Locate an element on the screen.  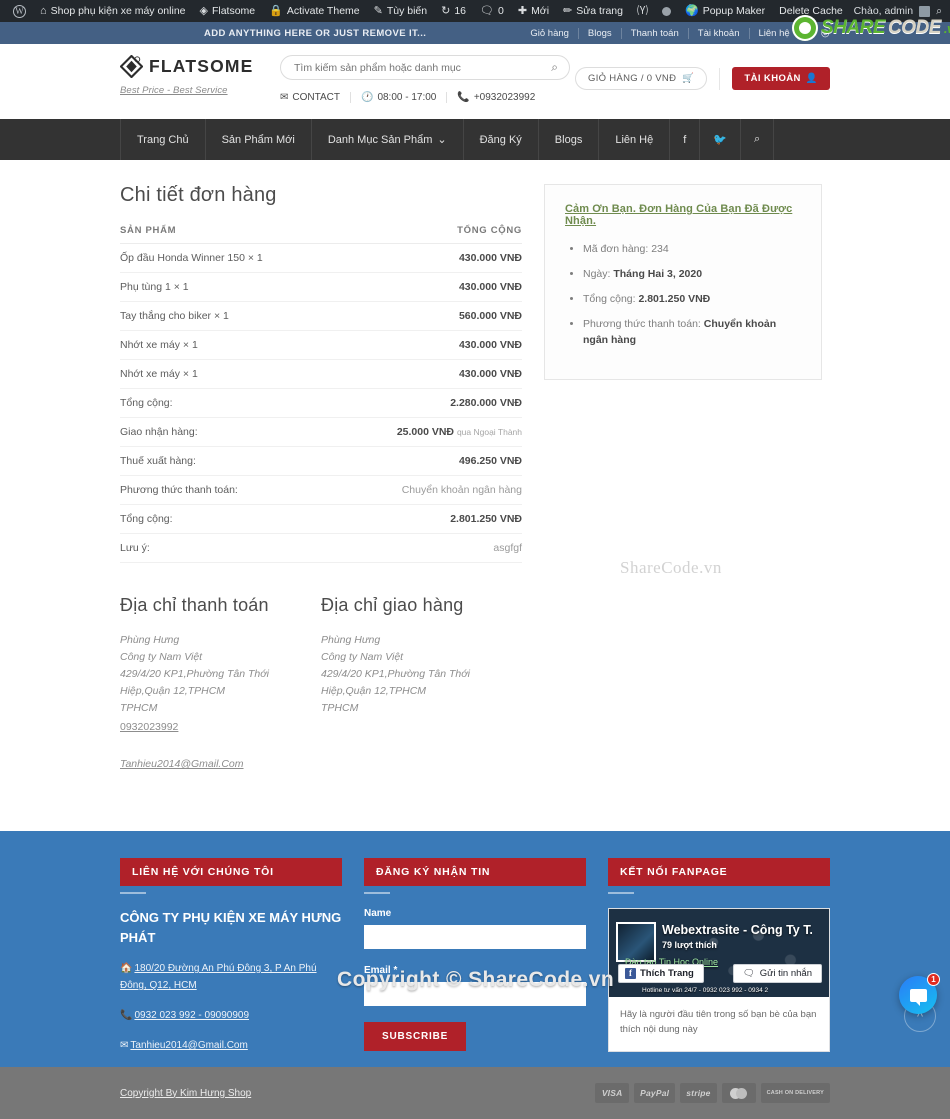
nav-item-blogs: Blogs is located at coordinates (569, 139).